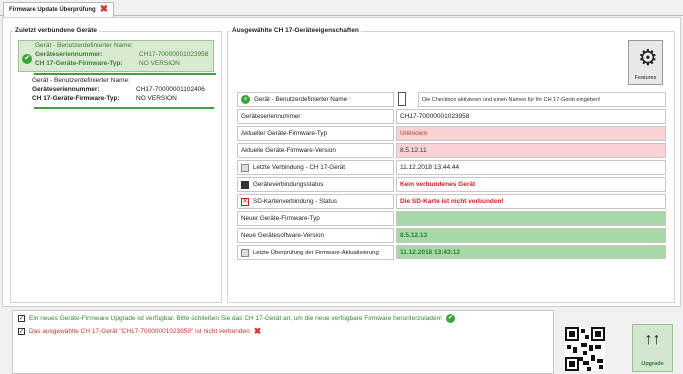 This screenshot has height=374, width=683. I want to click on close-icon: ✖, so click(104, 10).